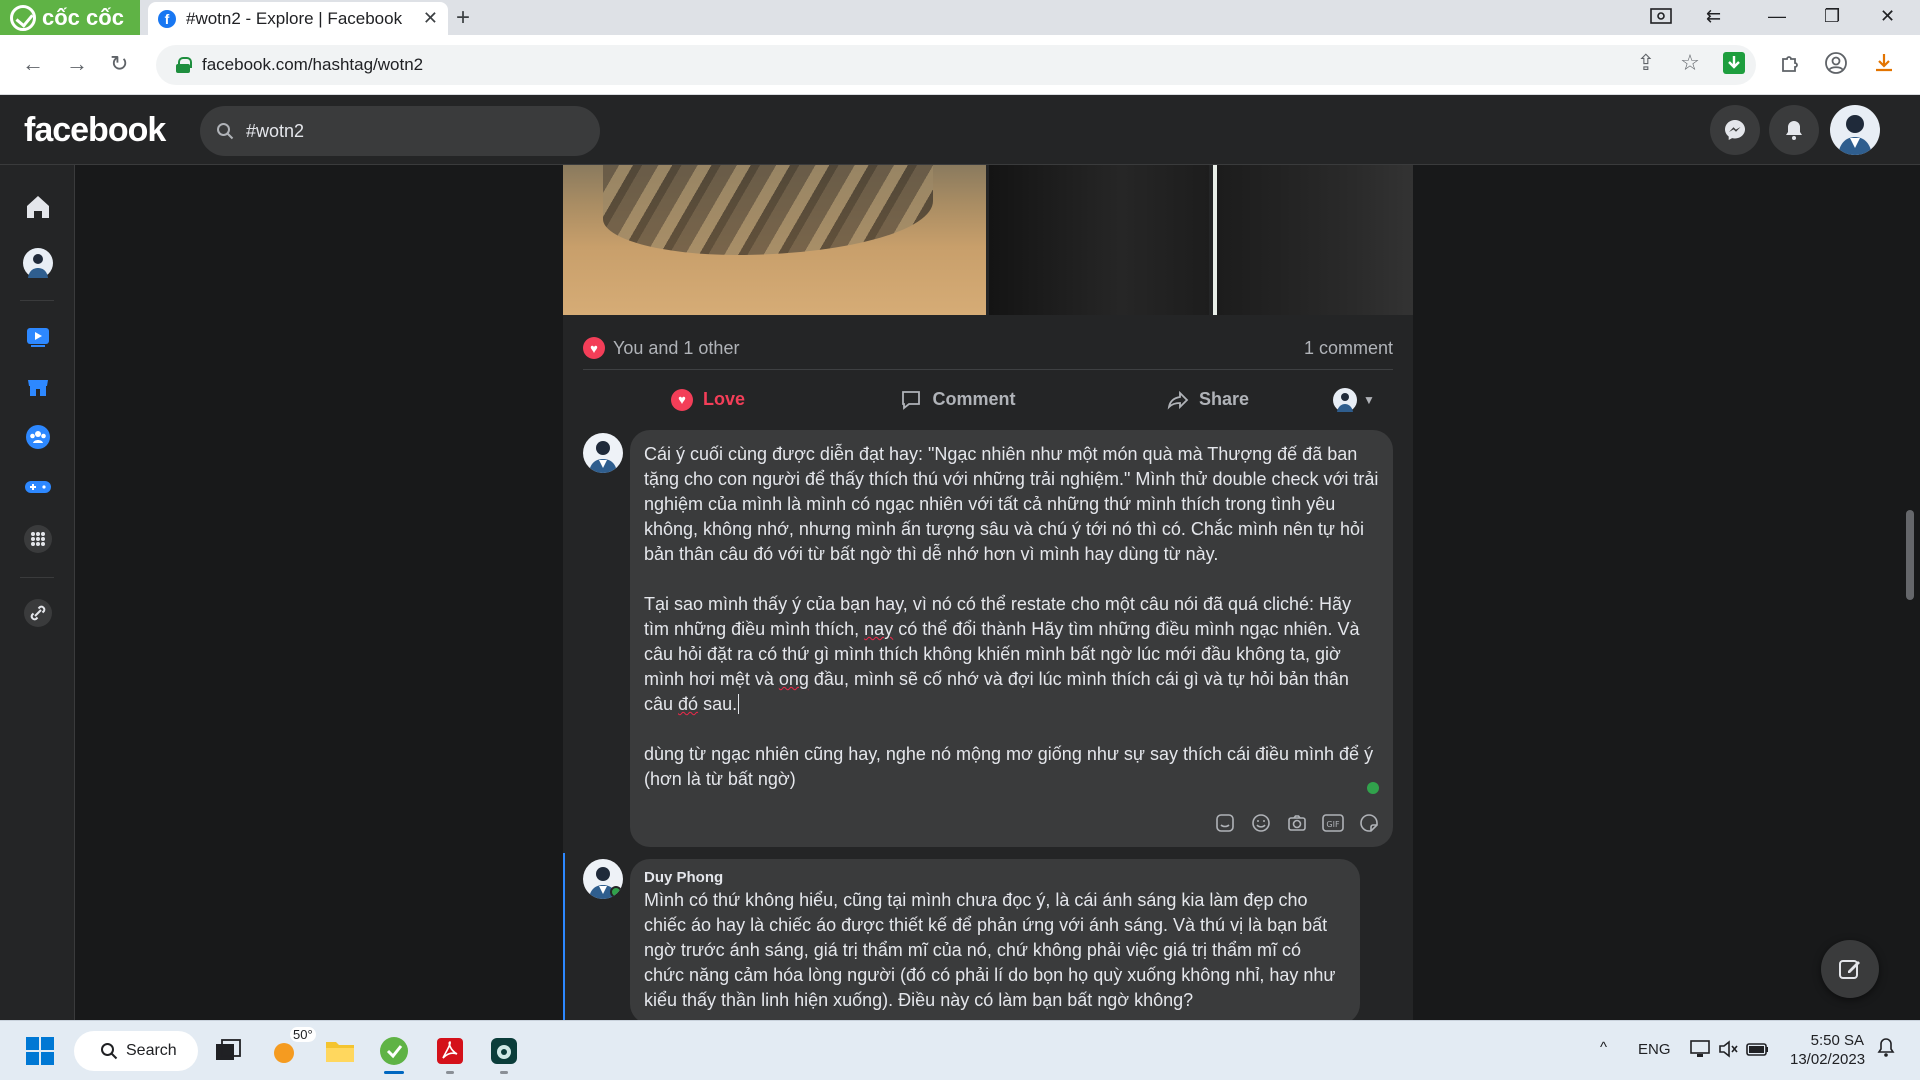  What do you see at coordinates (988, 240) in the screenshot?
I see `post-photo-grid` at bounding box center [988, 240].